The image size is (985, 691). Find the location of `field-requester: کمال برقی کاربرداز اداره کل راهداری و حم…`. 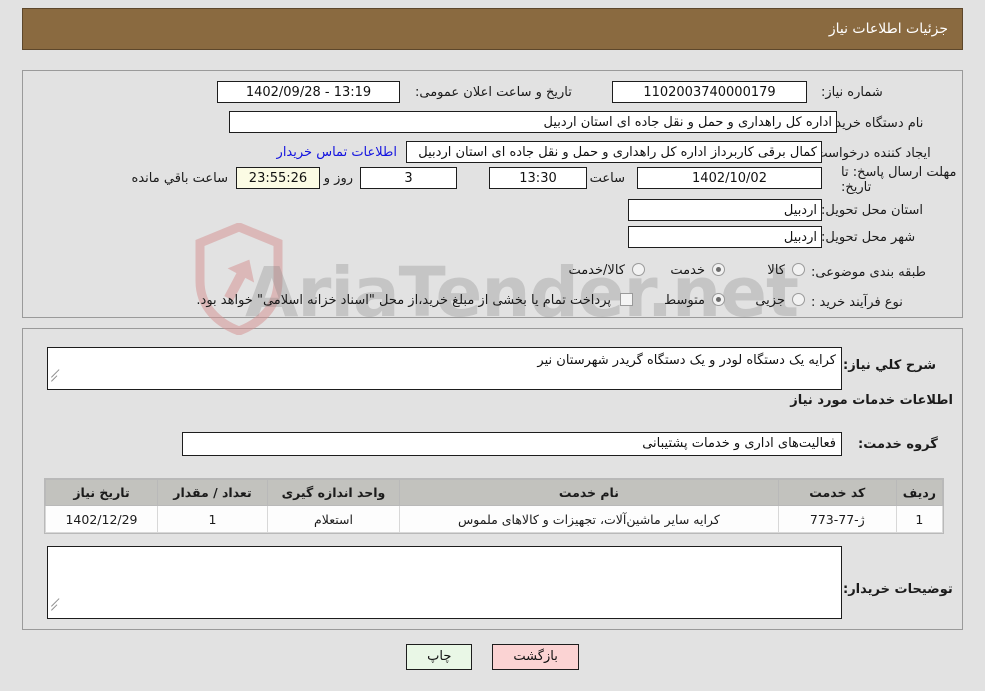

field-requester: کمال برقی کاربرداز اداره کل راهداری و حم… is located at coordinates (614, 152).